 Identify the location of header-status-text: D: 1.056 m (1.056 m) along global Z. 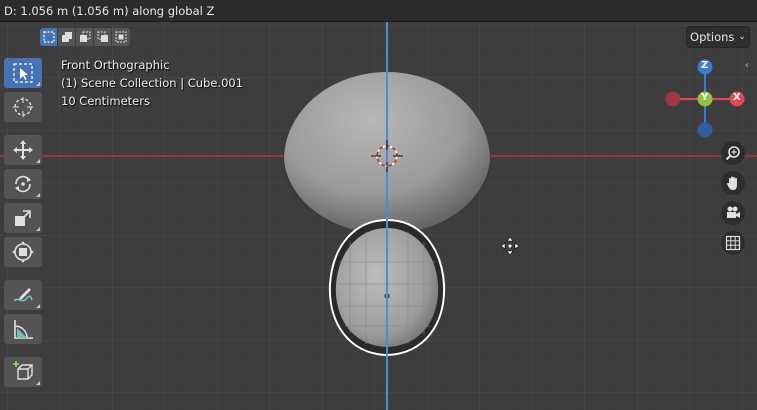
(109, 11).